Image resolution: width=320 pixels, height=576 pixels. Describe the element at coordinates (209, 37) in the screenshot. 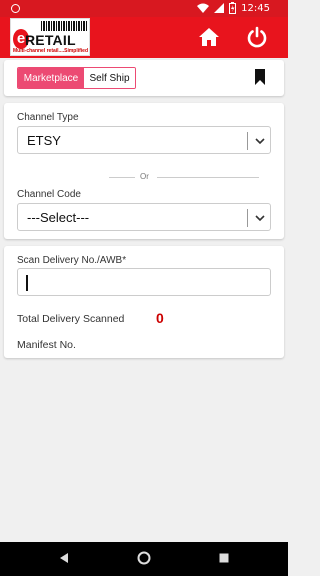

I see `home-icon` at that location.